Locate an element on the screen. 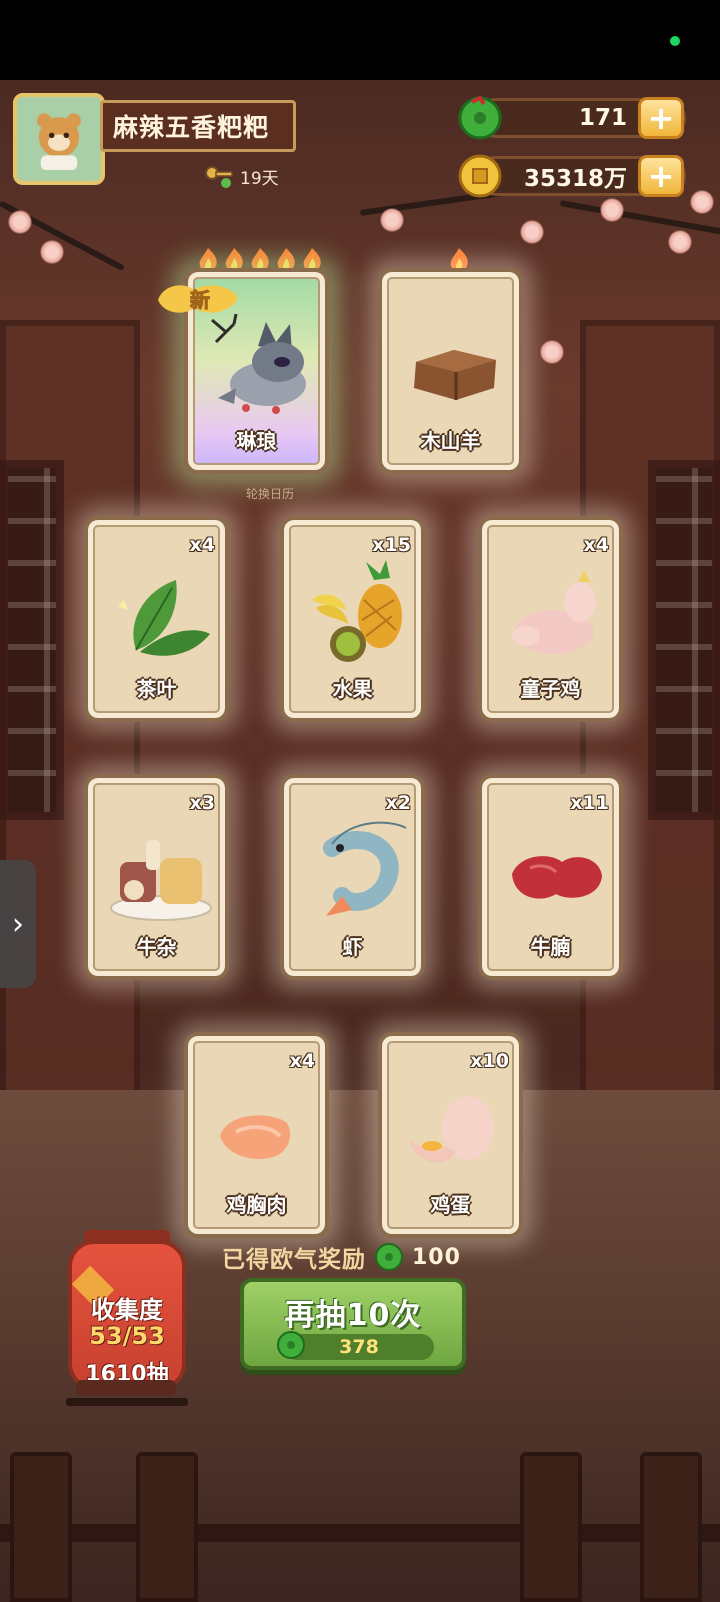 This screenshot has width=720, height=1602. card-brisket: x11 牛腩 is located at coordinates (550, 877).